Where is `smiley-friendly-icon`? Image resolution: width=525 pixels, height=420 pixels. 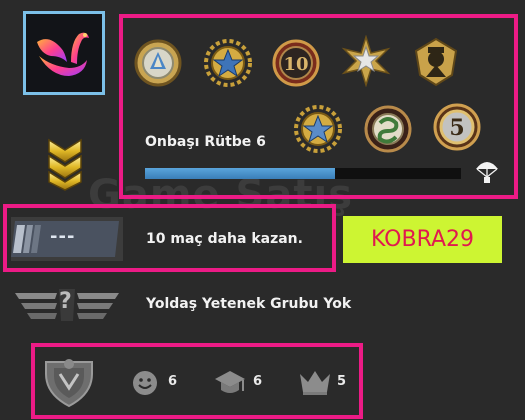
smiley-friendly-icon is located at coordinates (145, 383).